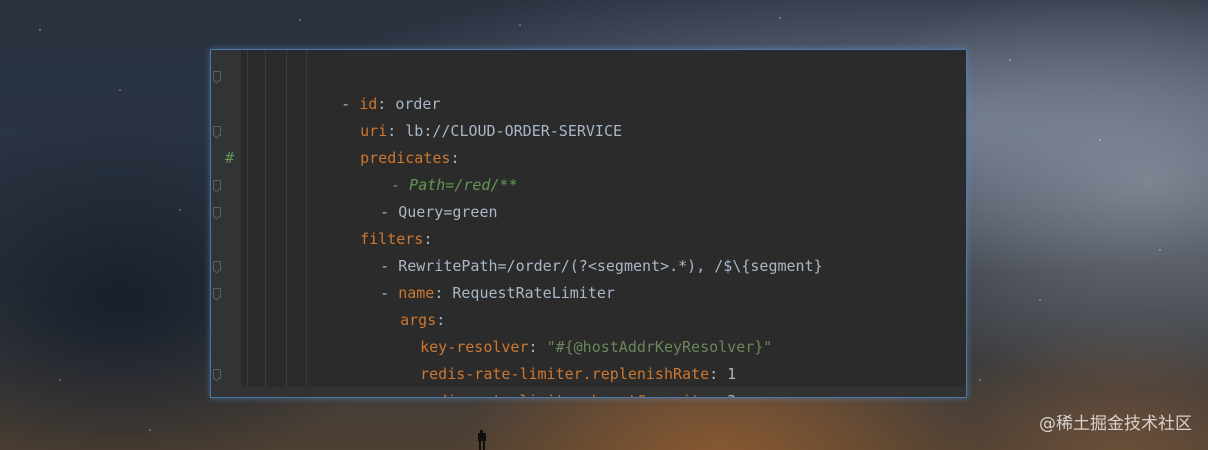  I want to click on code-line: redis-rate-limiter.replenishRate: 1, so click(560, 358).